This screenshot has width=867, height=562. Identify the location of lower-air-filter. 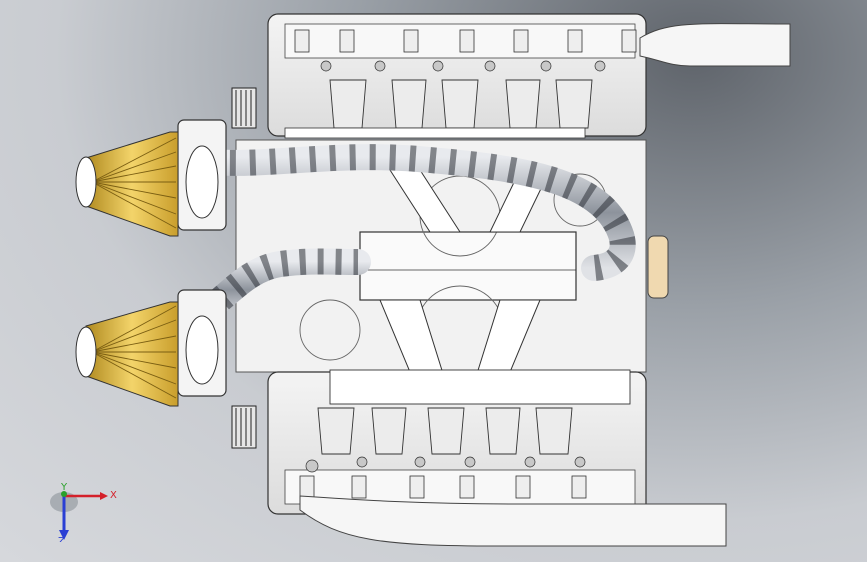
(127, 354).